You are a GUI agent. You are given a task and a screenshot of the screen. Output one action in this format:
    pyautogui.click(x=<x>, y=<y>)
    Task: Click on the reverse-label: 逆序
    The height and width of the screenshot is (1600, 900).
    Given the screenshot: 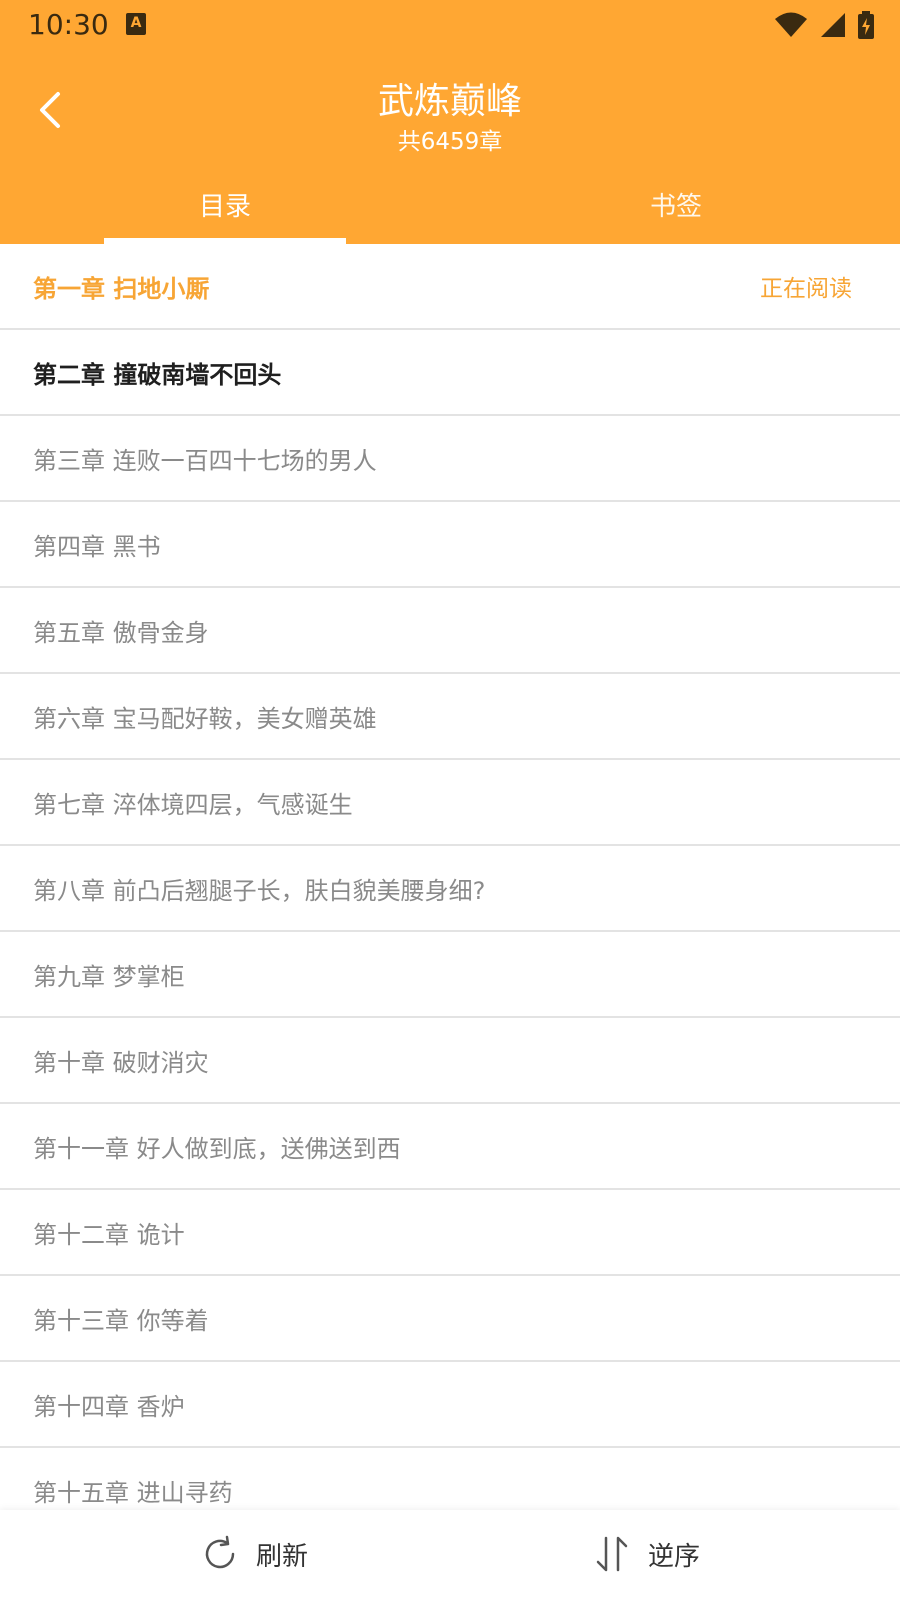 What is the action you would take?
    pyautogui.click(x=674, y=1556)
    